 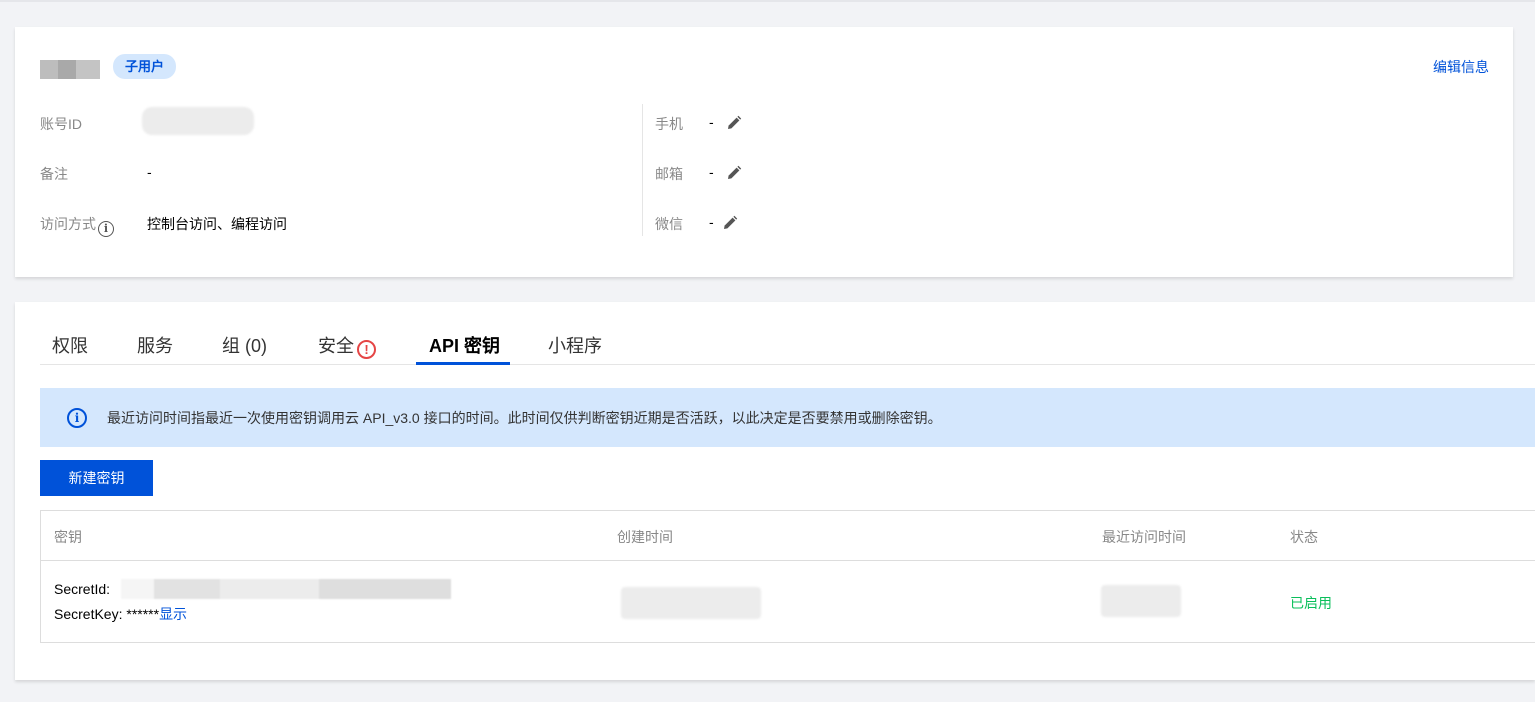 What do you see at coordinates (1144, 537) in the screenshot?
I see `header-last-access: 最近访问时间` at bounding box center [1144, 537].